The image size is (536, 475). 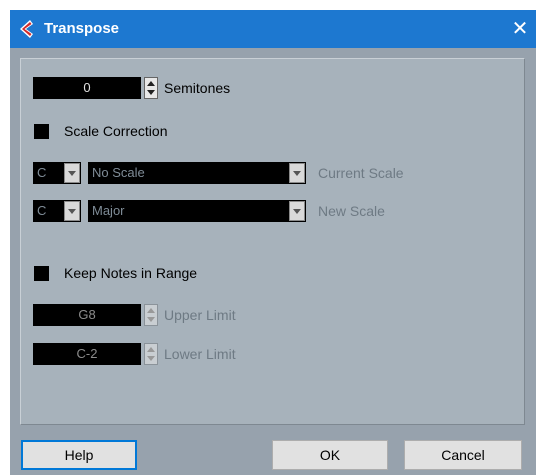 What do you see at coordinates (200, 315) in the screenshot?
I see `upper-limit-label: Upper Limit` at bounding box center [200, 315].